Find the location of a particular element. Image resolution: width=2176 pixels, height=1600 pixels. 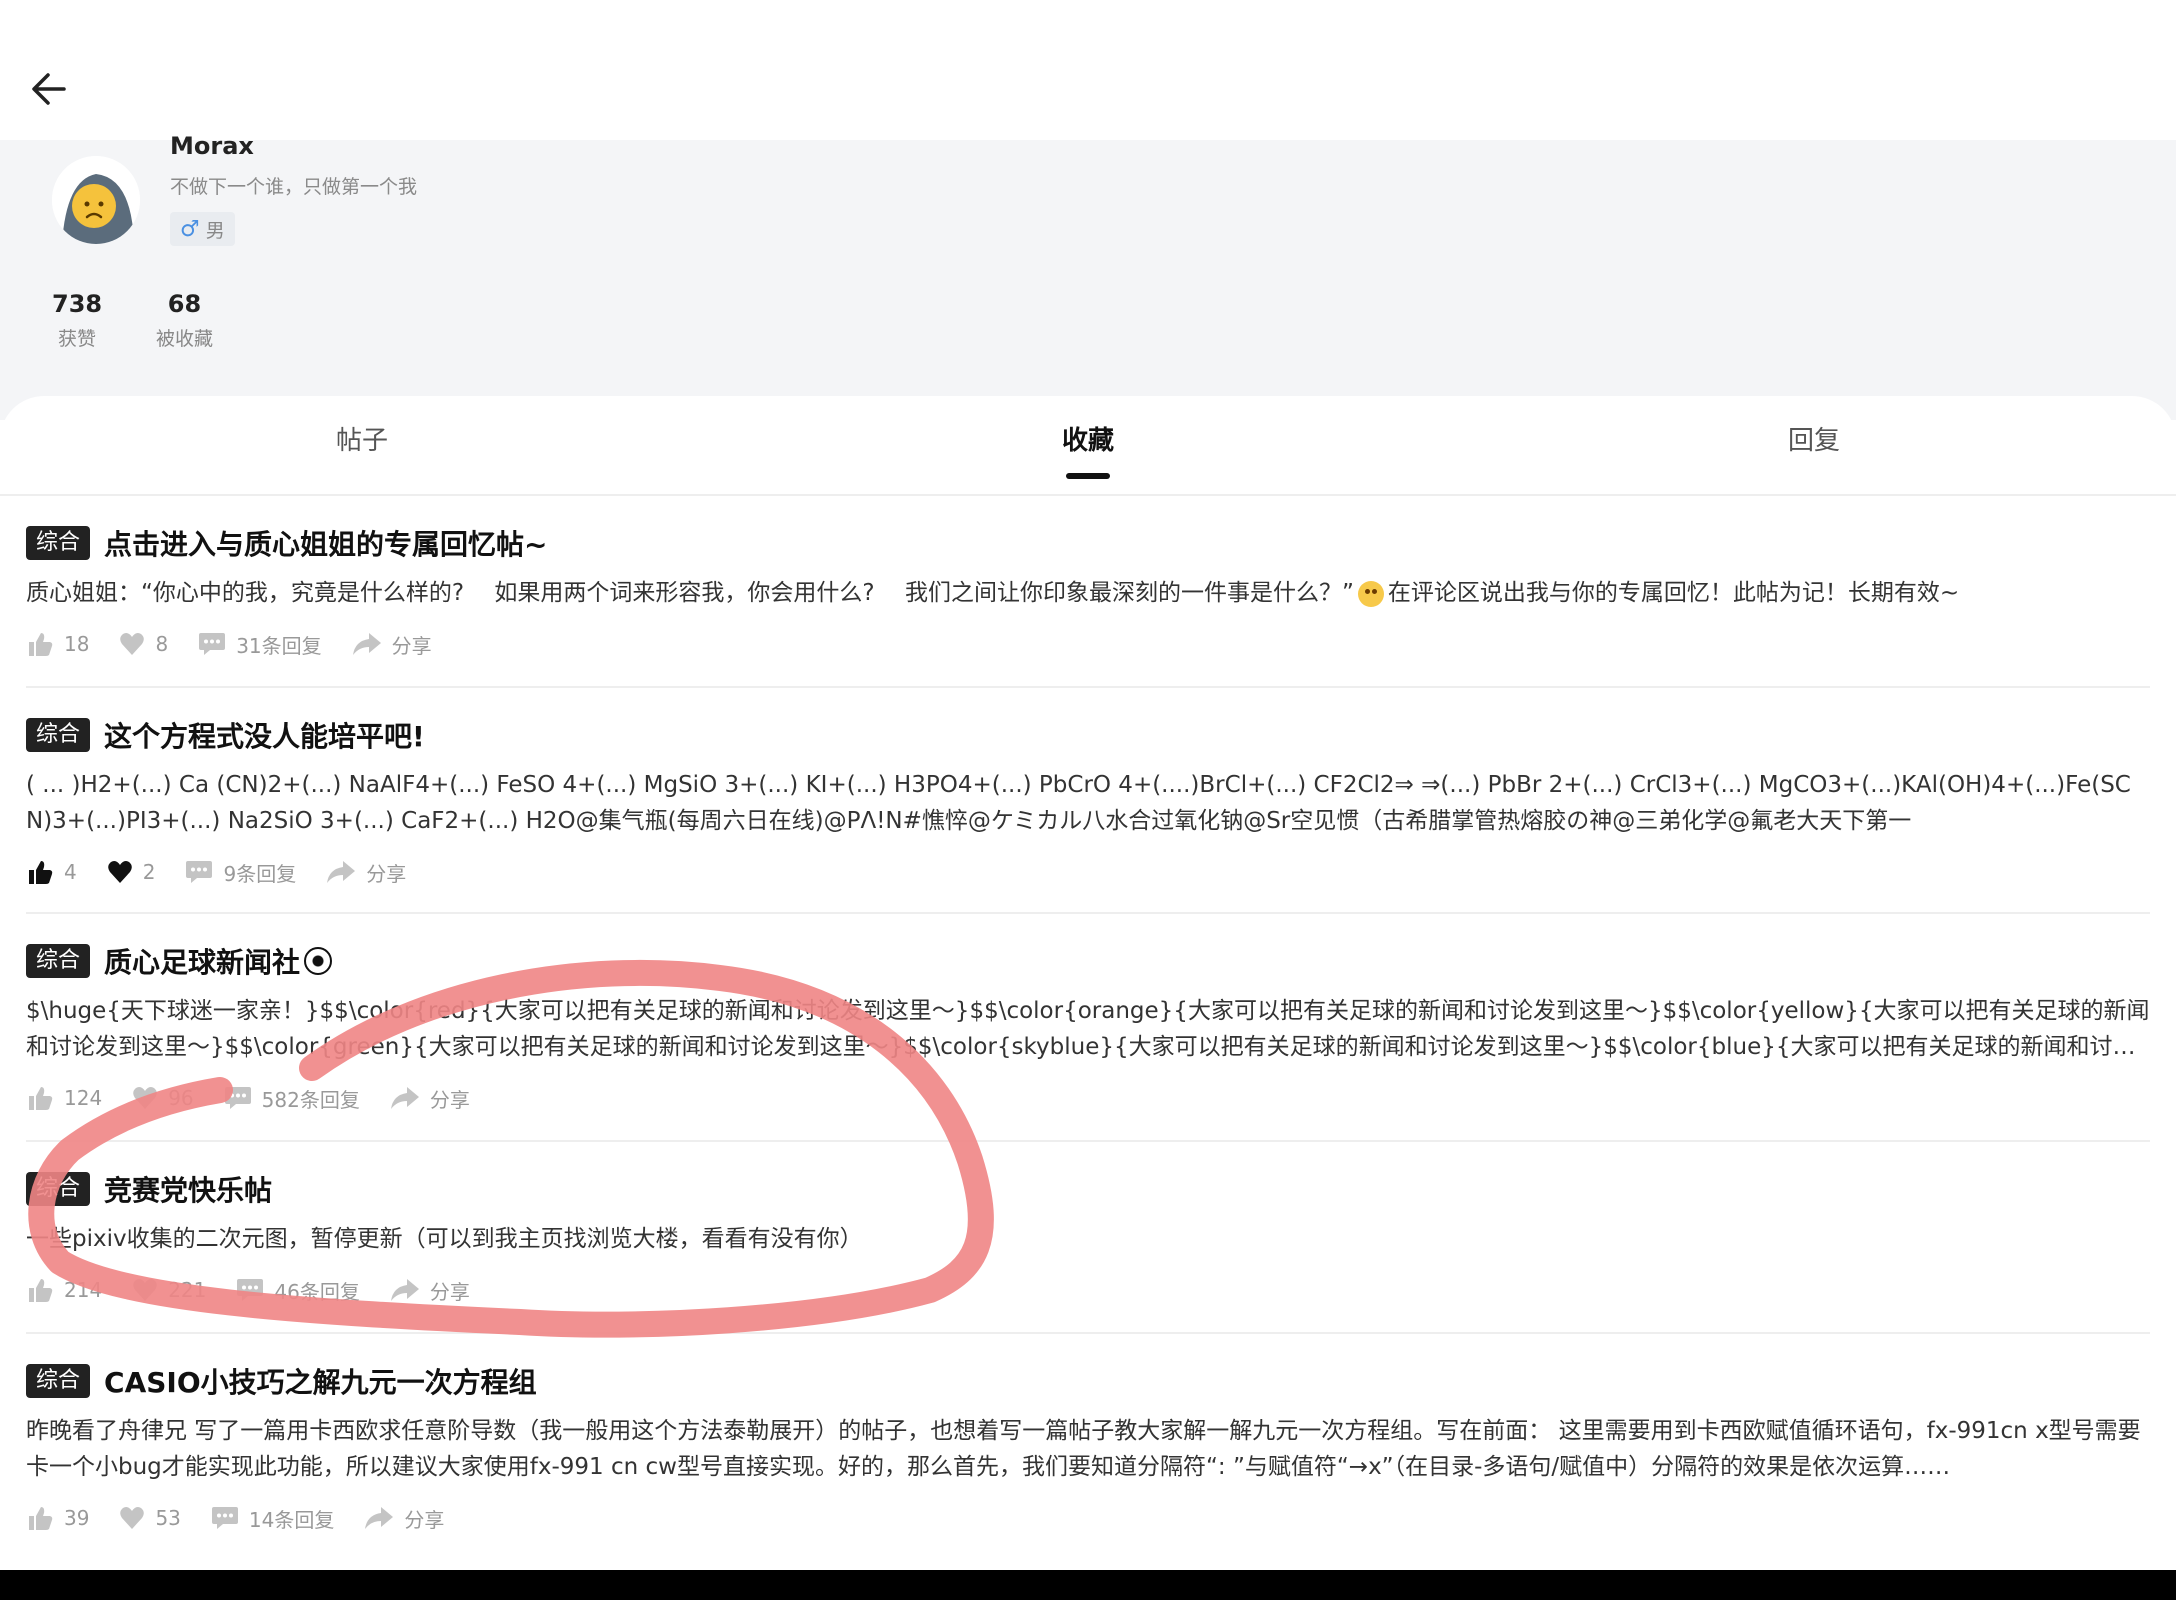

comment-button: 14条回复 is located at coordinates (272, 1518).